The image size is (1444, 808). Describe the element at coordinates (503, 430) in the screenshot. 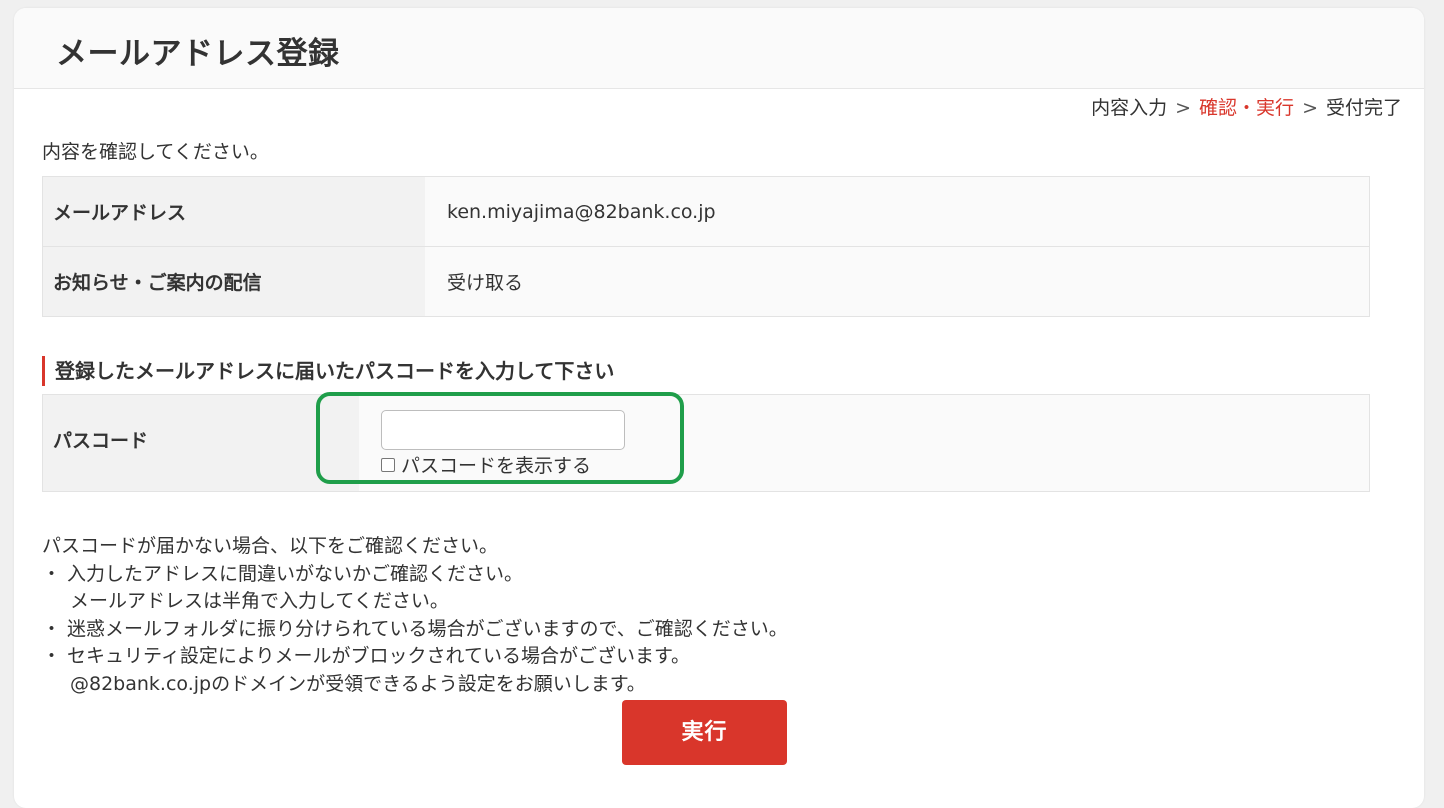

I see `passcode-input` at that location.